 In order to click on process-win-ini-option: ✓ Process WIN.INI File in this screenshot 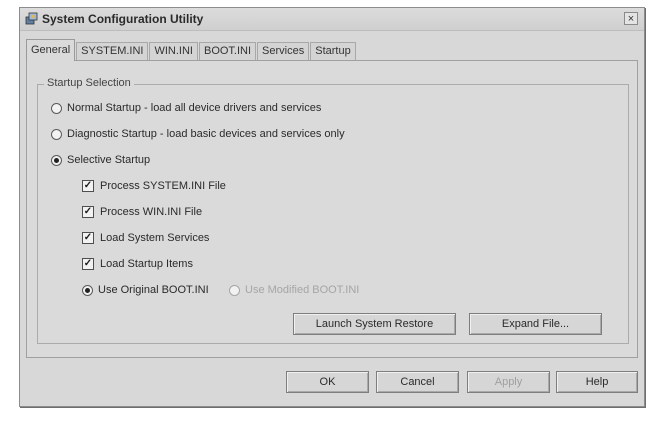, I will do `click(142, 212)`.